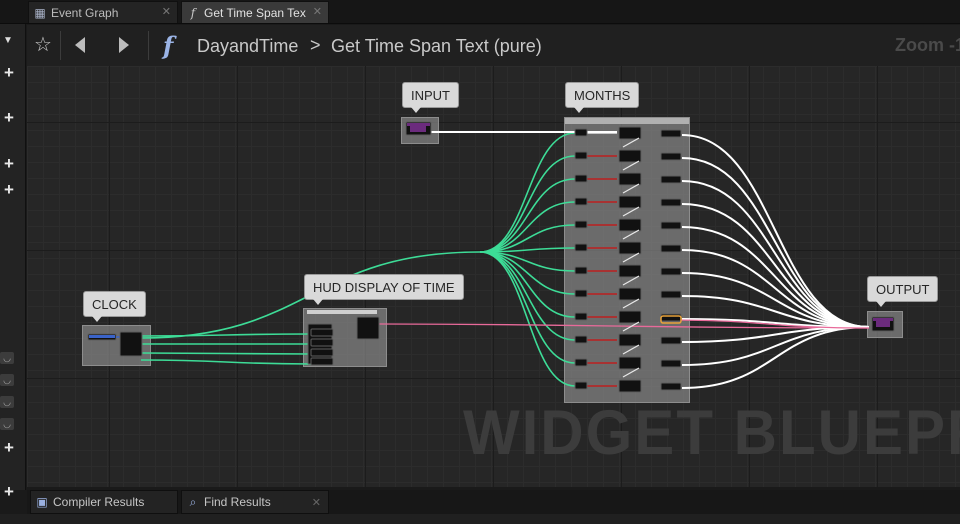  What do you see at coordinates (13, 262) in the screenshot?
I see `my-blueprint-panel-edge: ▼ + + + + ◡ ◡ ◡ ◡ + +` at bounding box center [13, 262].